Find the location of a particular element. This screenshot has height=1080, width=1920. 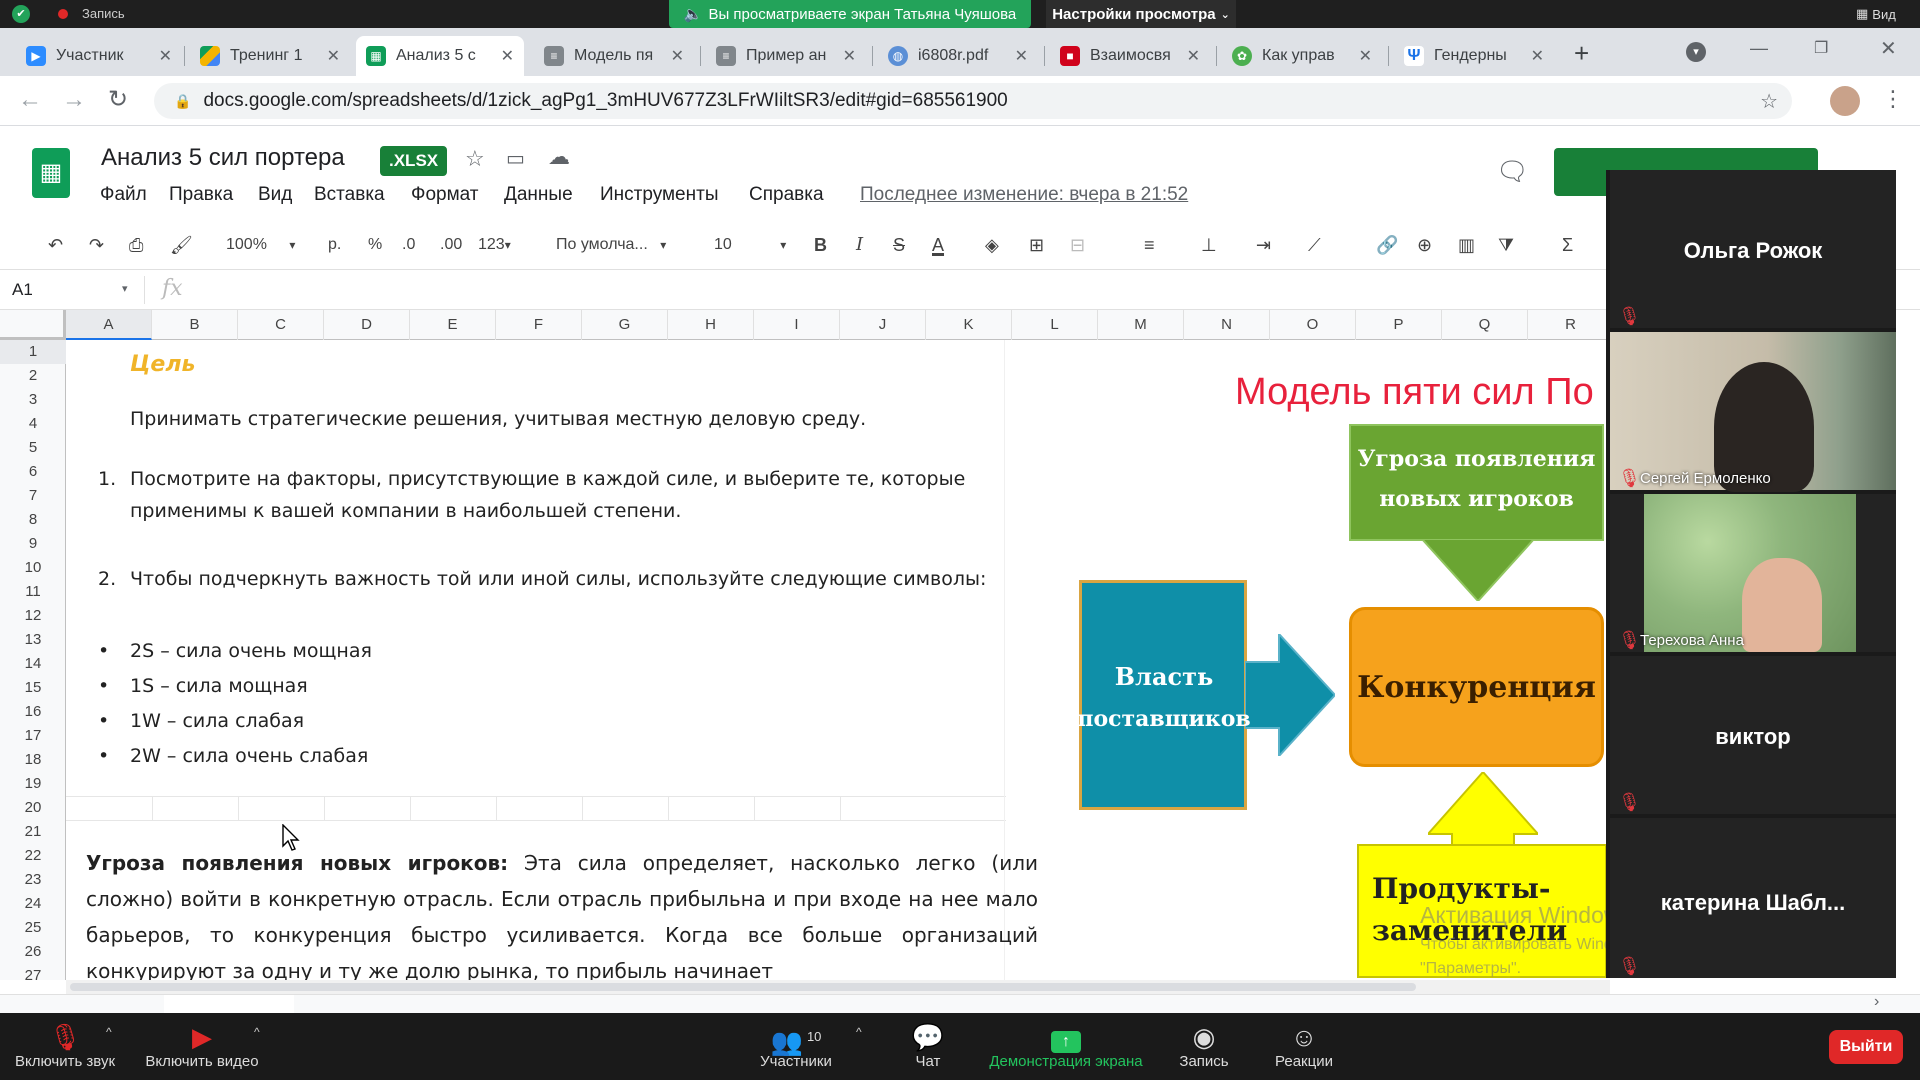

chevron-down-icon: ▾ is located at coordinates (125, 288).